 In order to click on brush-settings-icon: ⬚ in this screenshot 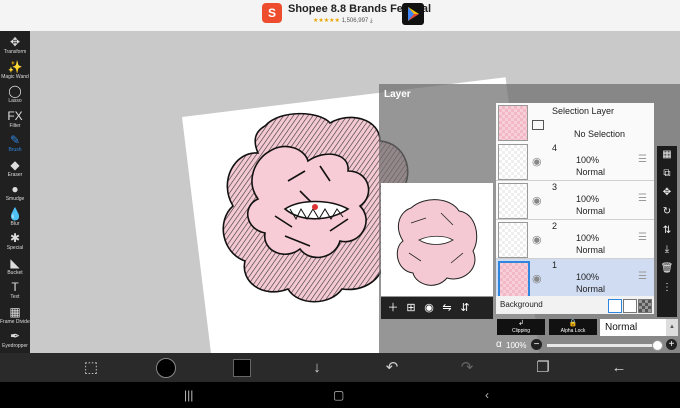, I will do `click(91, 368)`.